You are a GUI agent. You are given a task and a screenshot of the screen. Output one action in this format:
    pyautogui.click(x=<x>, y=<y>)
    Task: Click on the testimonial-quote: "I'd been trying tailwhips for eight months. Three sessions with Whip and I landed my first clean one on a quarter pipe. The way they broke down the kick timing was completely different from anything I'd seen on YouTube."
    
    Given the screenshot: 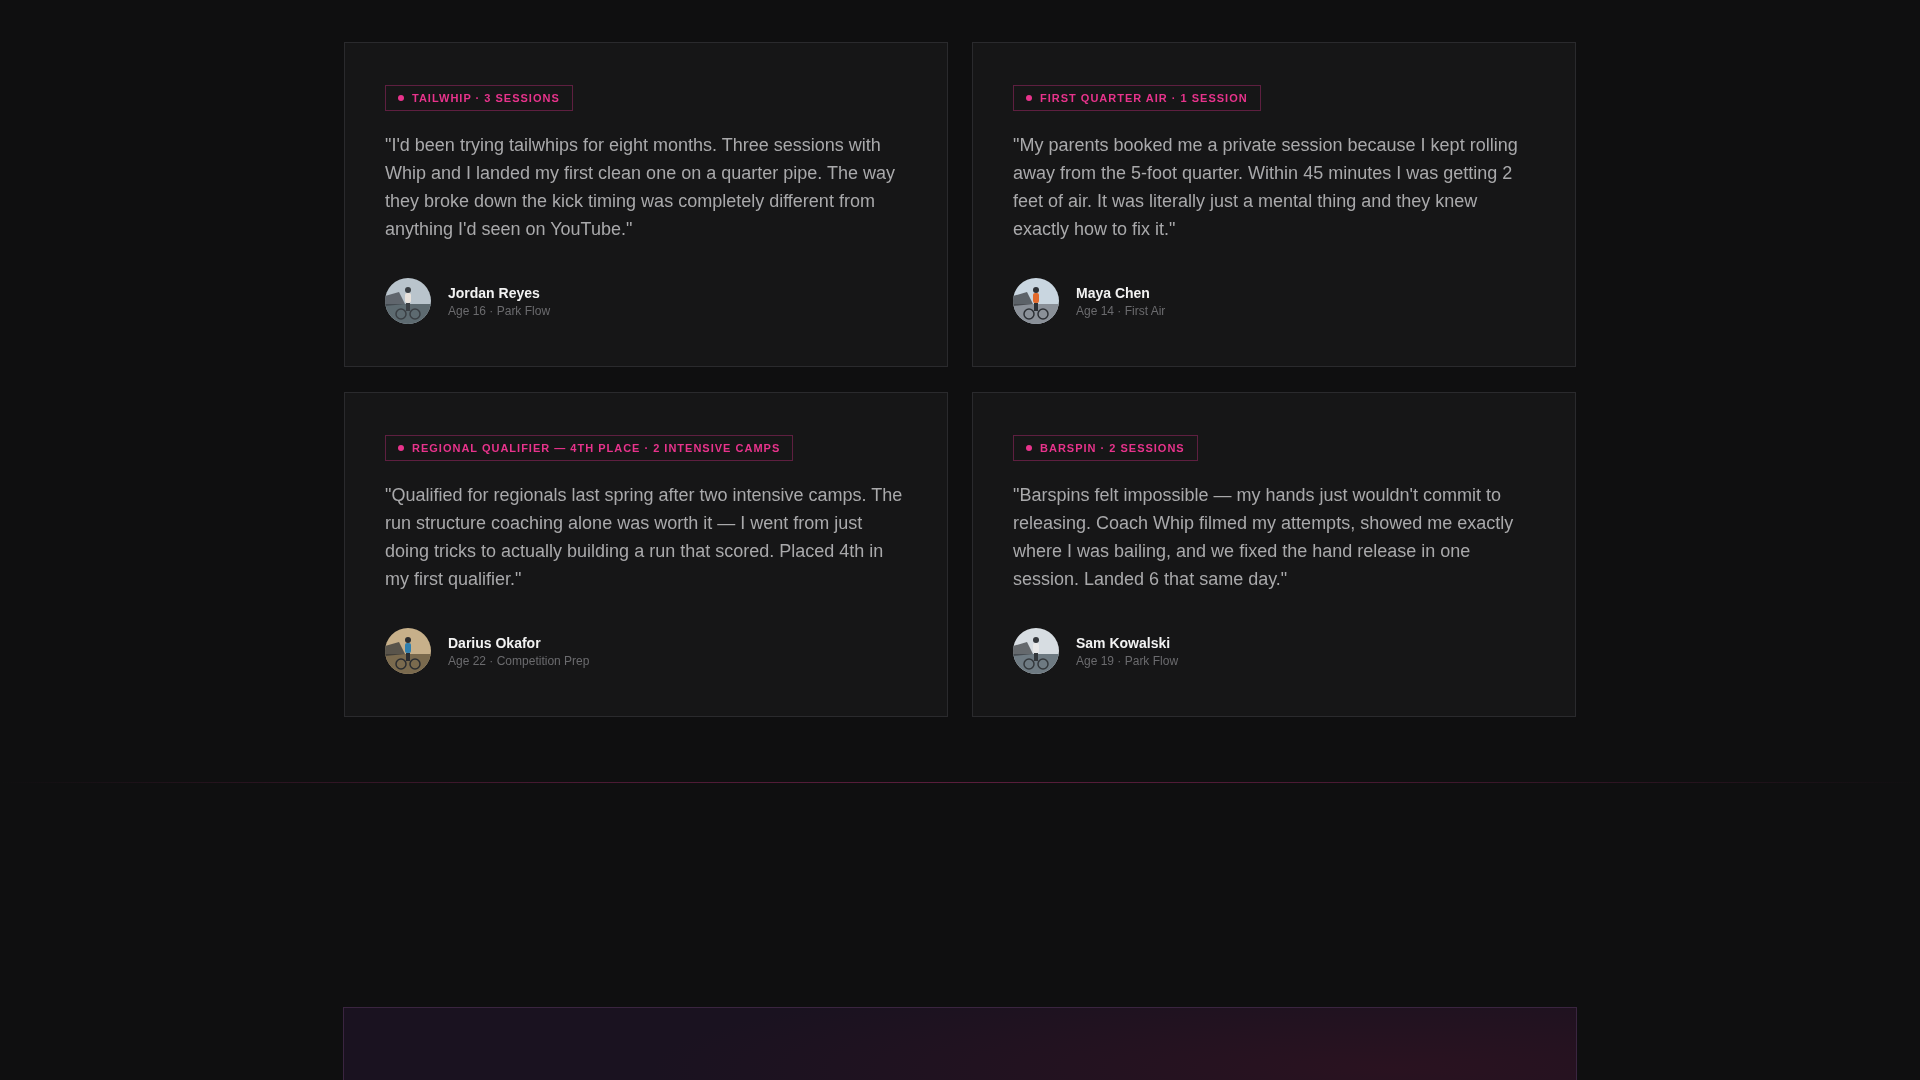 What is the action you would take?
    pyautogui.click(x=640, y=187)
    